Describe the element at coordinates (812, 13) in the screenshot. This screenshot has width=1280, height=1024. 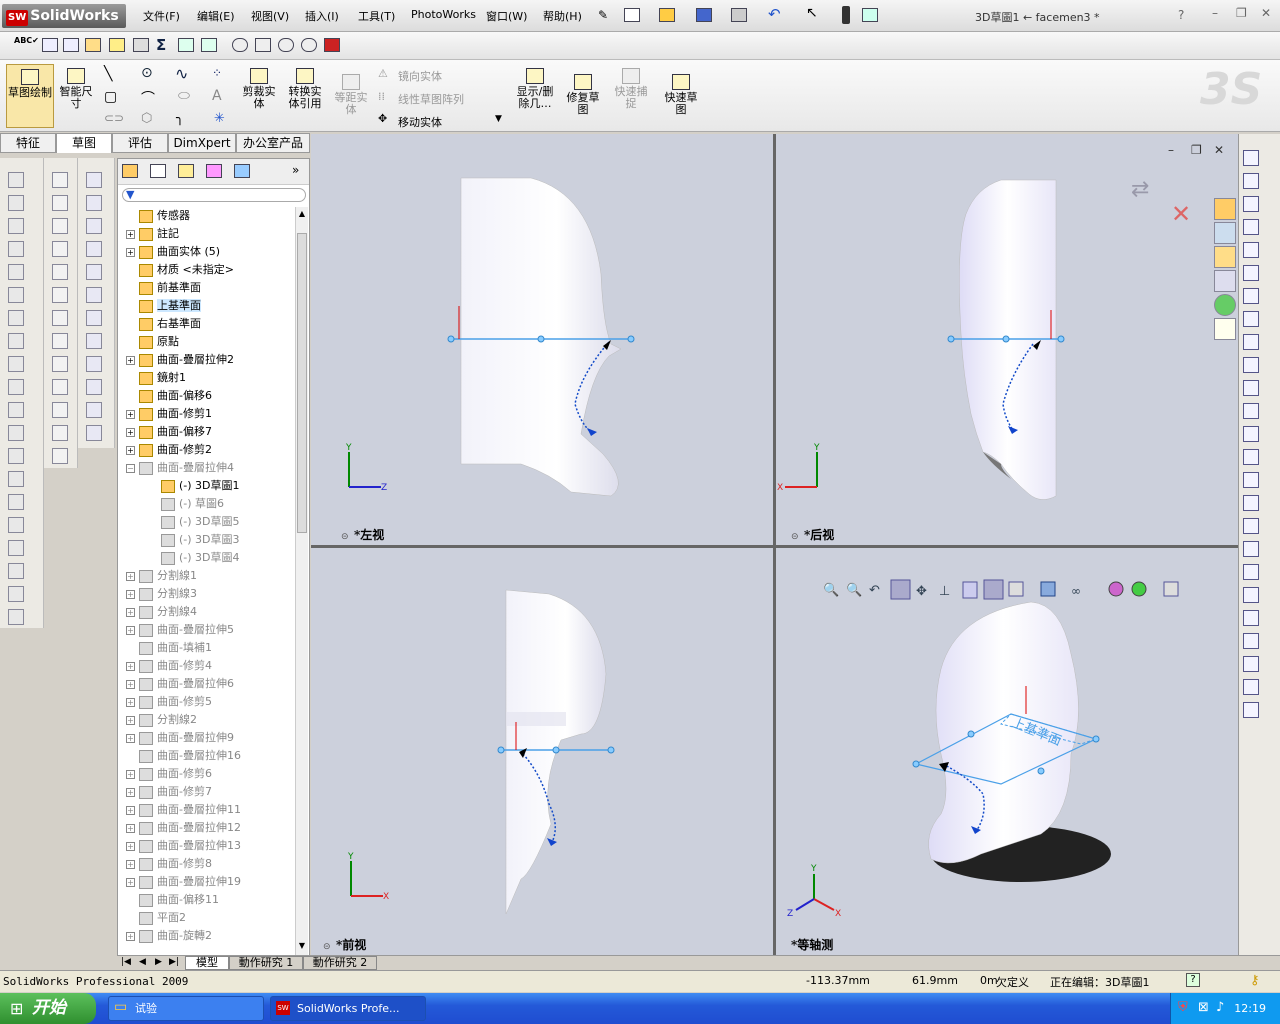
I see `select-arrow-icon: ↖` at that location.